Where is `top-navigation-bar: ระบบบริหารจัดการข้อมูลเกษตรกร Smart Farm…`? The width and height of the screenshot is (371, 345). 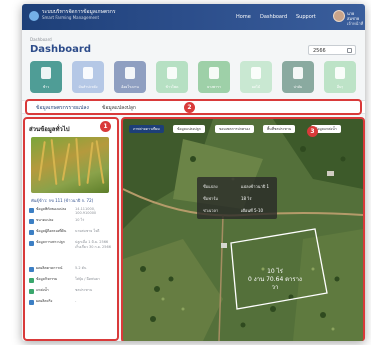
top-navigation-bar: ระบบบริหารจัดการข้อมูลเกษตรกร Smart Farm… is located at coordinates (193, 17).